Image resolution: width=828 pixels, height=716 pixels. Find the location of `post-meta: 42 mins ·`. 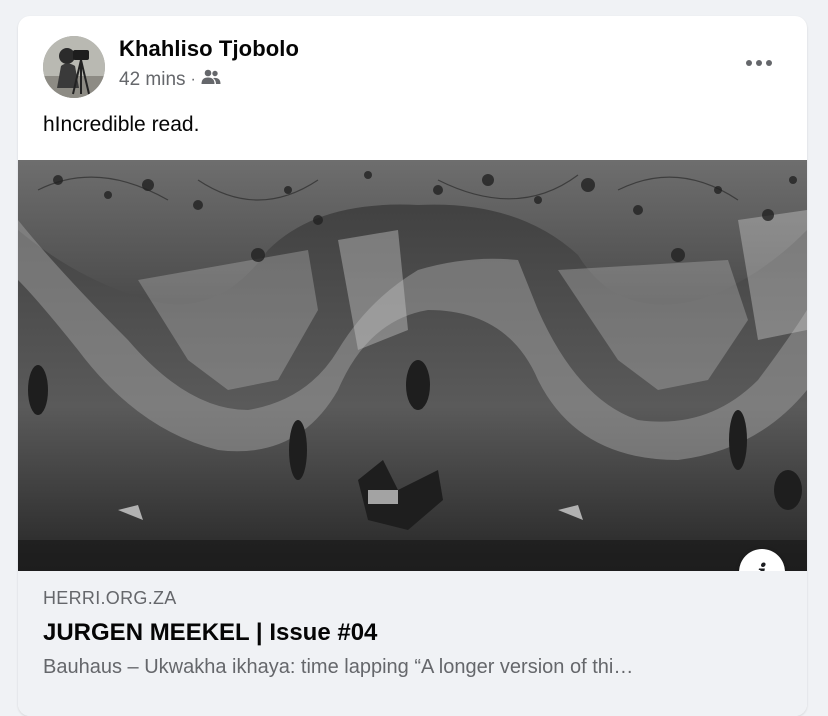

post-meta: 42 mins · is located at coordinates (170, 80).